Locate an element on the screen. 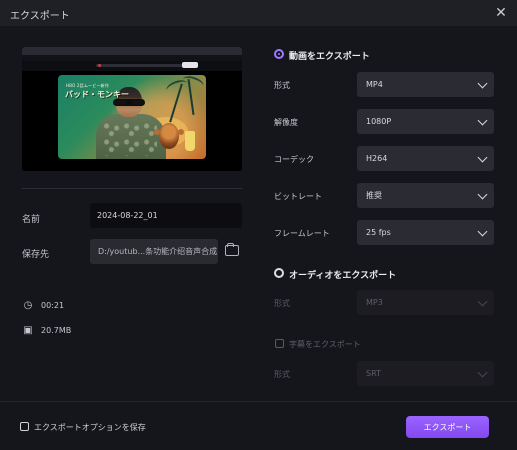 This screenshot has height=450, width=517. save-icon: ▣ is located at coordinates (28, 330).